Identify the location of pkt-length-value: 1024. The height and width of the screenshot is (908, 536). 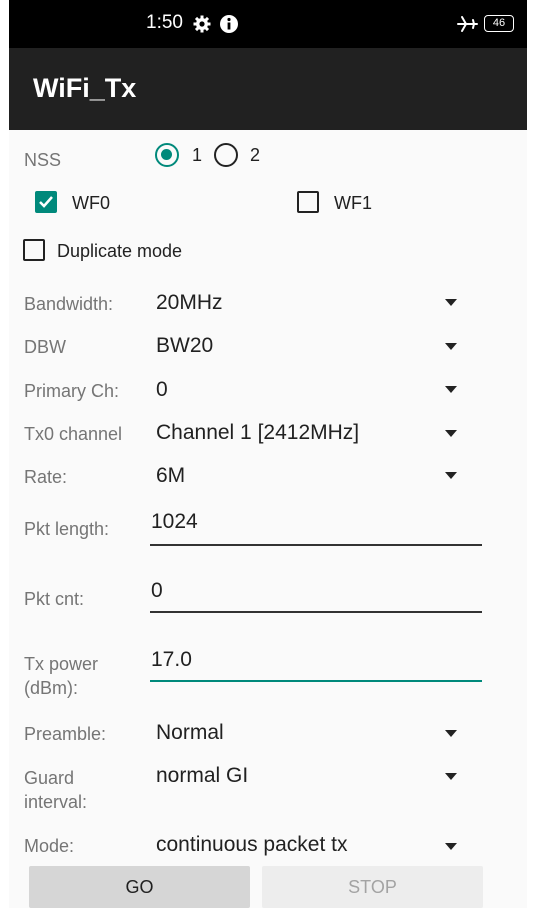
(174, 521).